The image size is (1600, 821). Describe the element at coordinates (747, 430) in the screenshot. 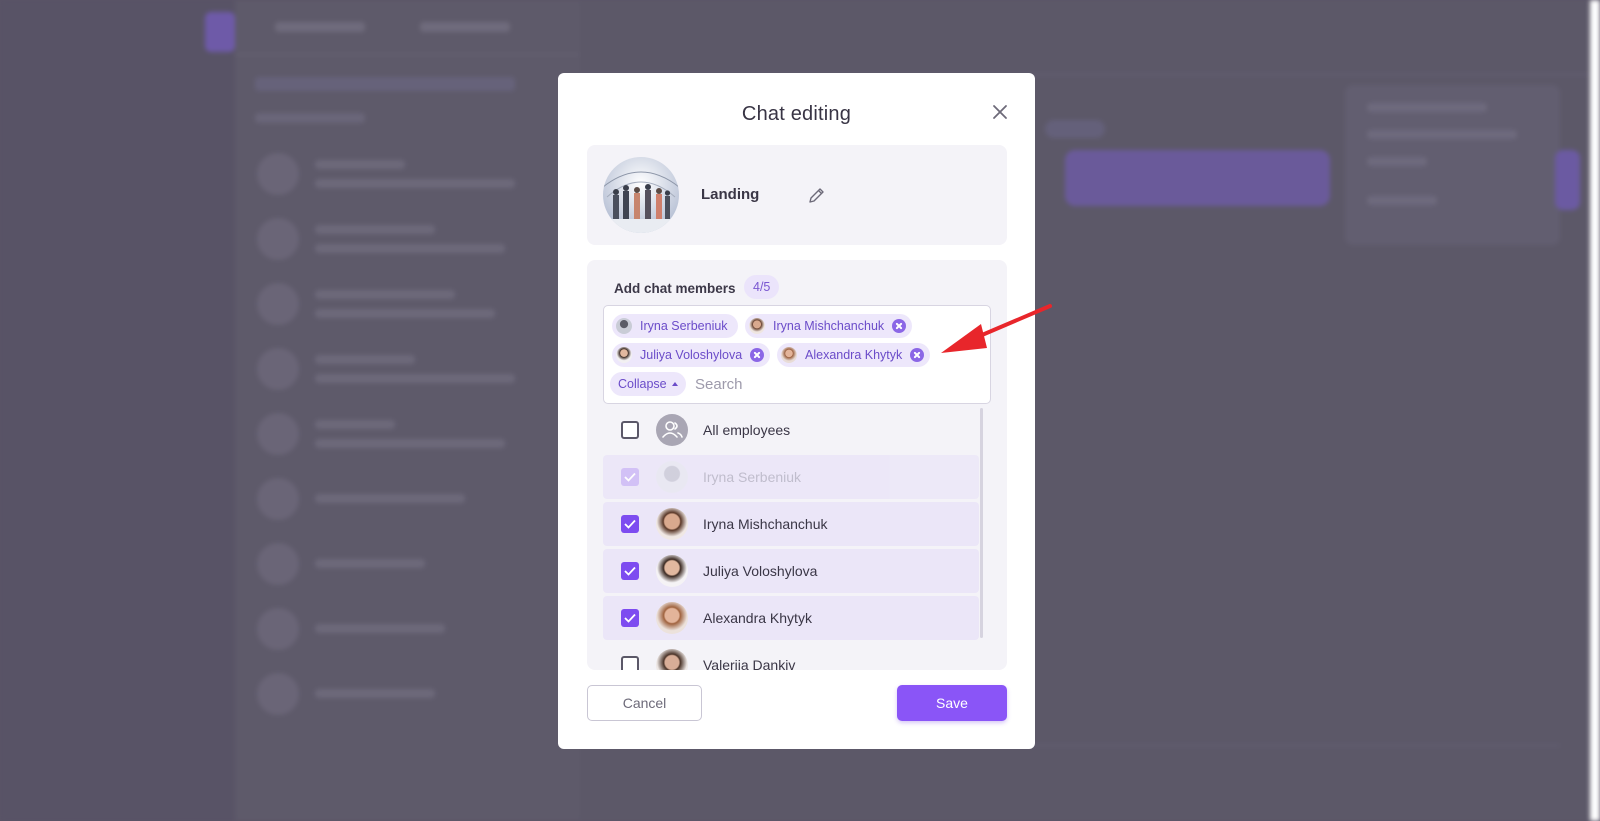

I see `member-name: All employees` at that location.